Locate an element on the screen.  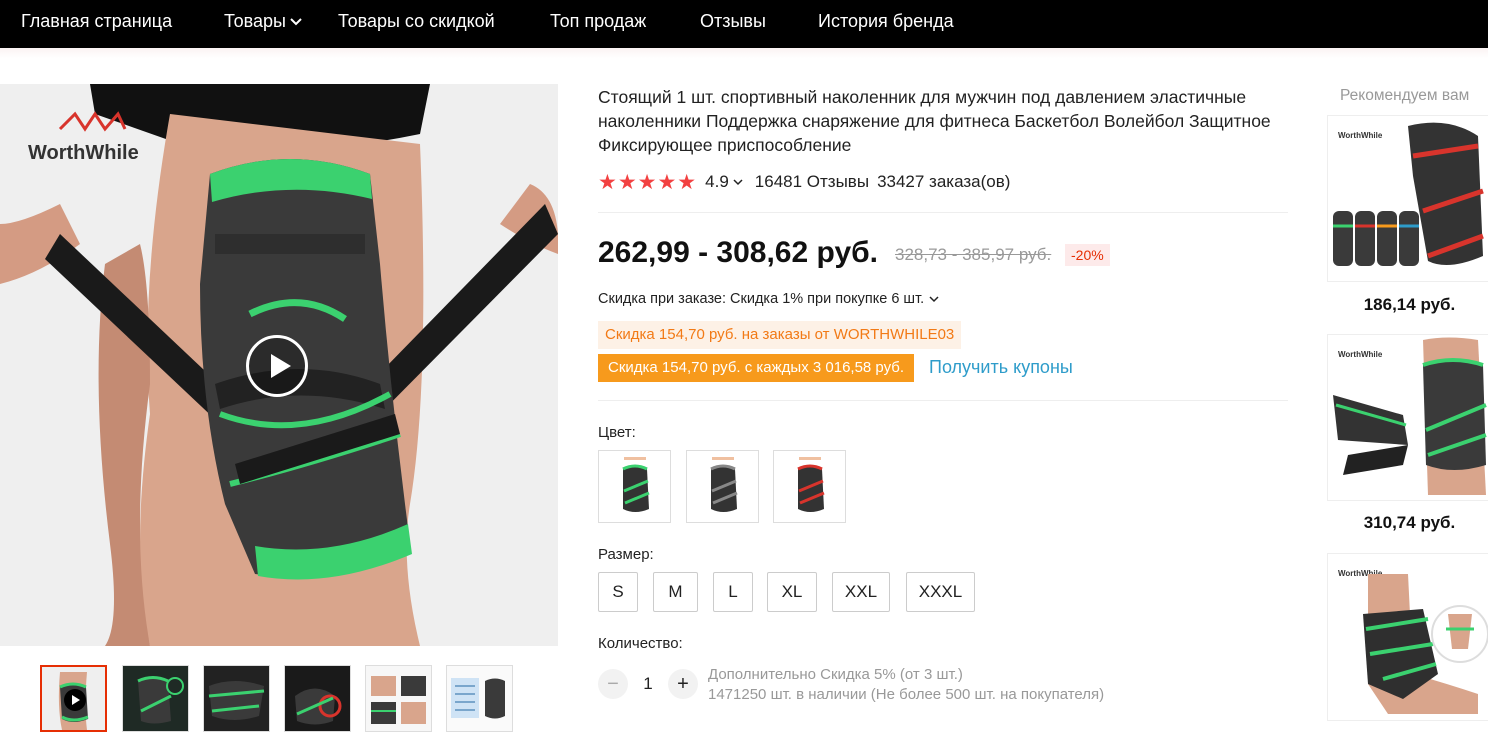
get-coupons-link: Получить купоны is located at coordinates (1001, 367).